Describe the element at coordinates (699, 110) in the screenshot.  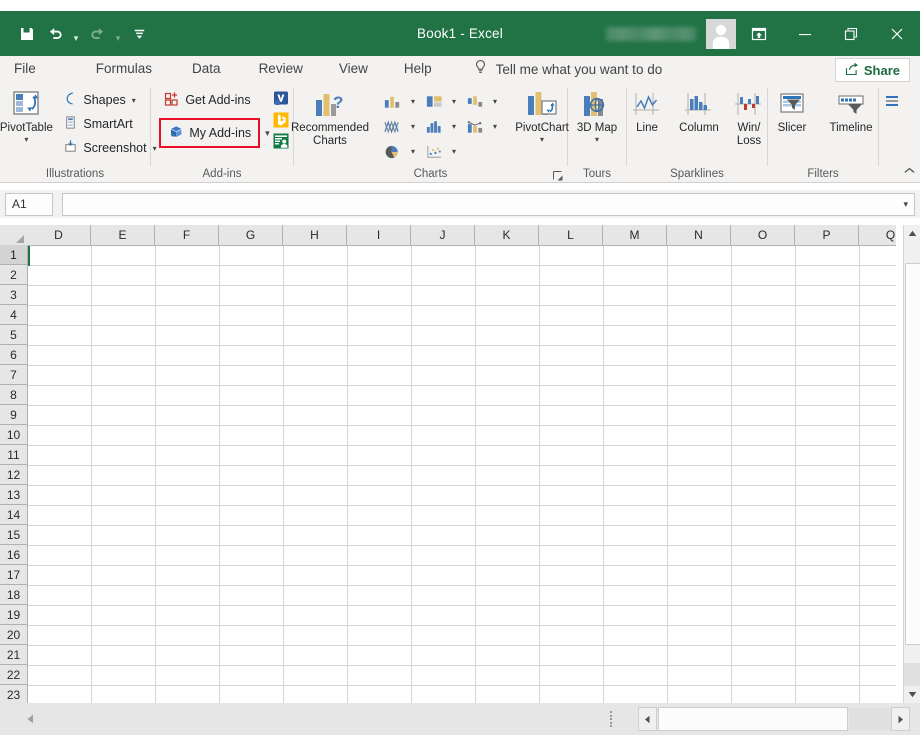
I see `sparkline-column-button: Column` at that location.